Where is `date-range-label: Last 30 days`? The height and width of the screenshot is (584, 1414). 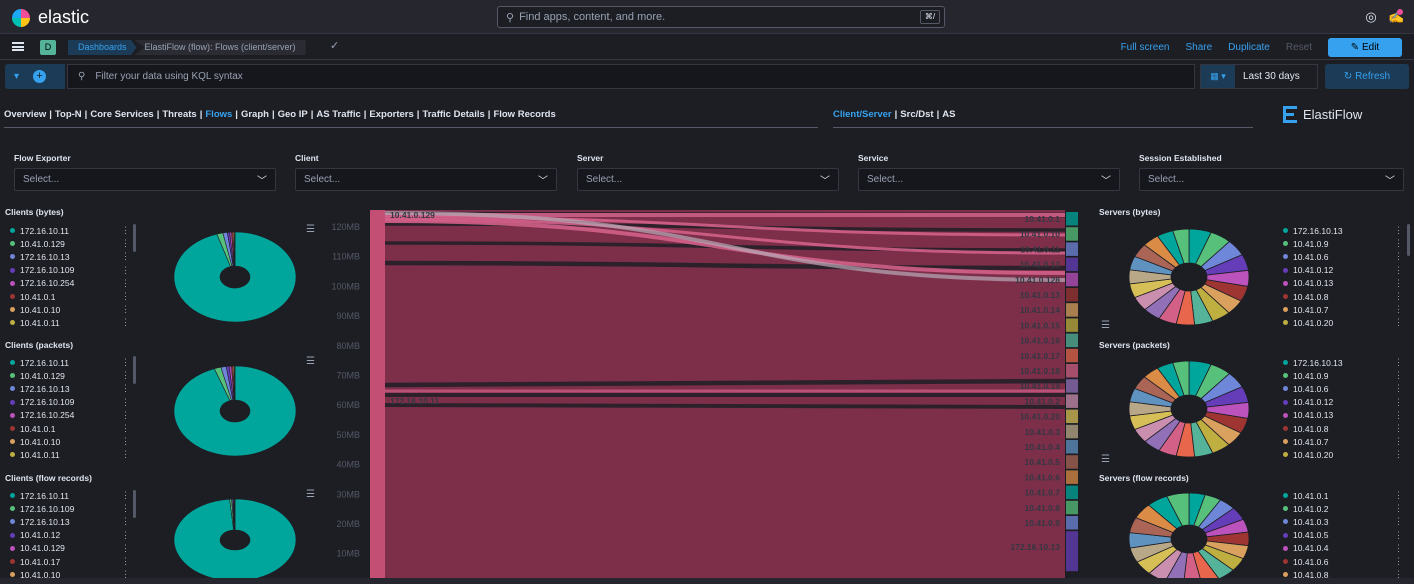
date-range-label: Last 30 days is located at coordinates (1267, 76).